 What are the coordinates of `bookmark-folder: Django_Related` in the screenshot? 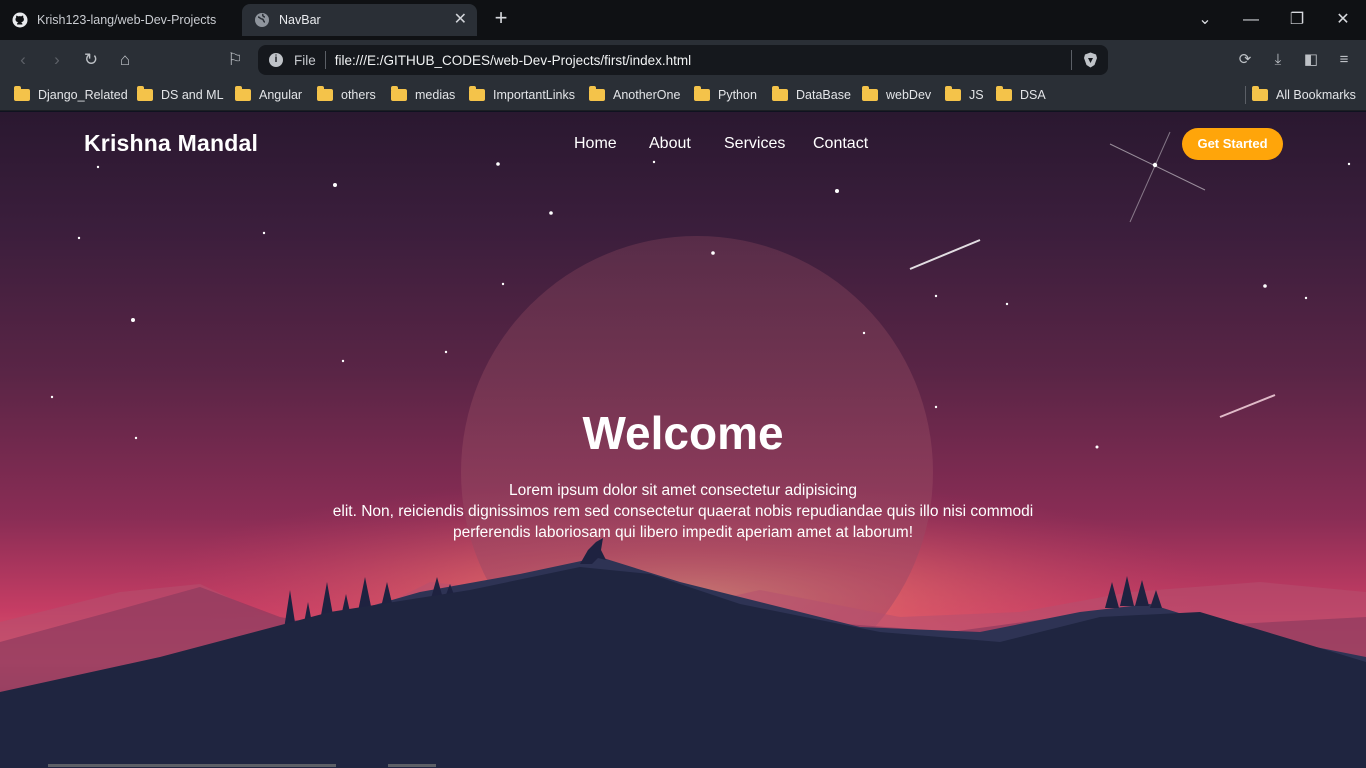 It's located at (71, 95).